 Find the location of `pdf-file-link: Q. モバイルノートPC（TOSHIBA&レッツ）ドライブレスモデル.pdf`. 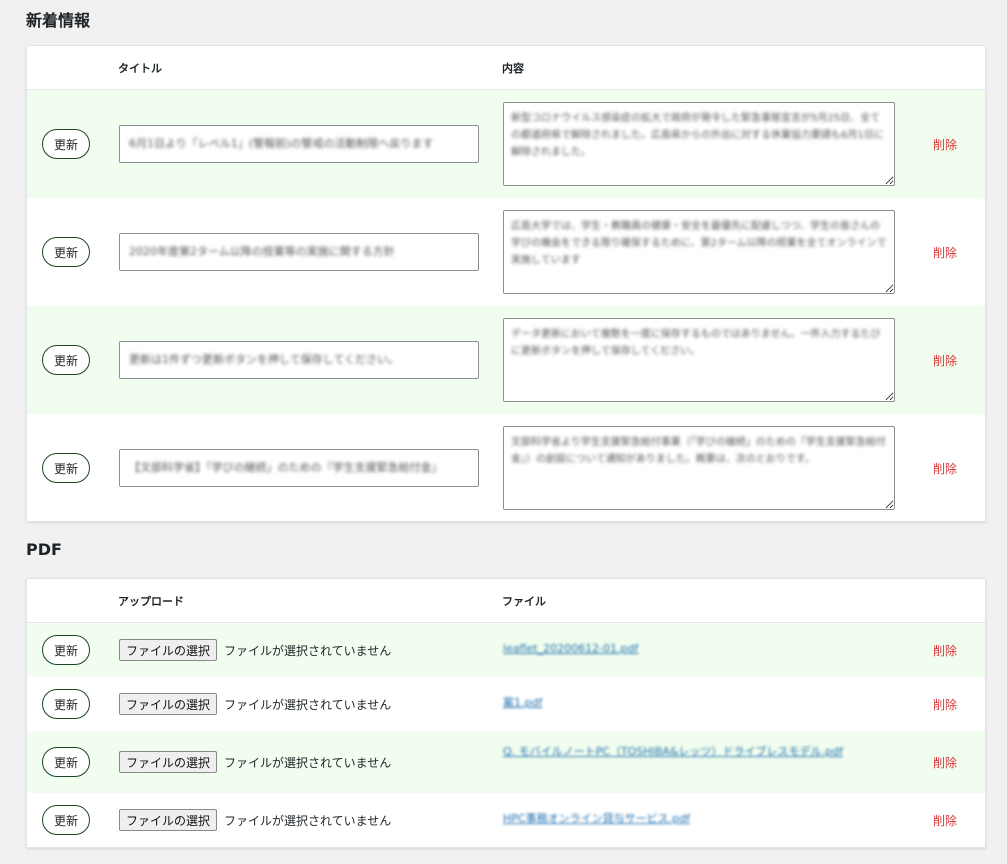

pdf-file-link: Q. モバイルノートPC（TOSHIBA&レッツ）ドライブレスモデル.pdf is located at coordinates (673, 752).